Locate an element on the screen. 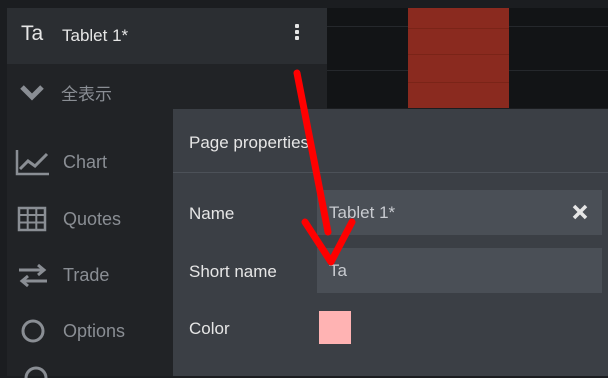 This screenshot has height=378, width=608. chevron-down-icon is located at coordinates (32, 93).